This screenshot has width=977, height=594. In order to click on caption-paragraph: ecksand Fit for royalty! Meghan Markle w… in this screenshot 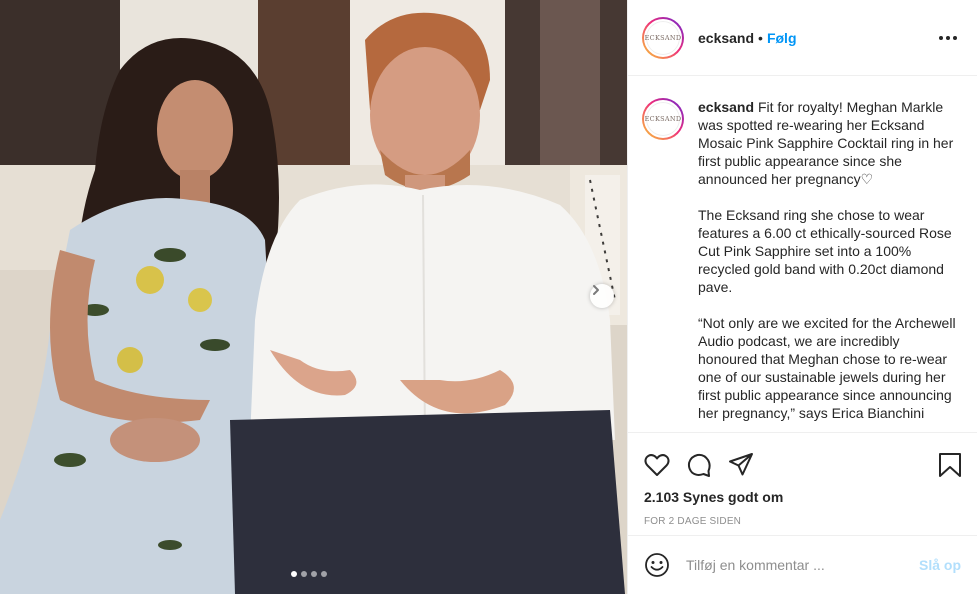, I will do `click(829, 143)`.